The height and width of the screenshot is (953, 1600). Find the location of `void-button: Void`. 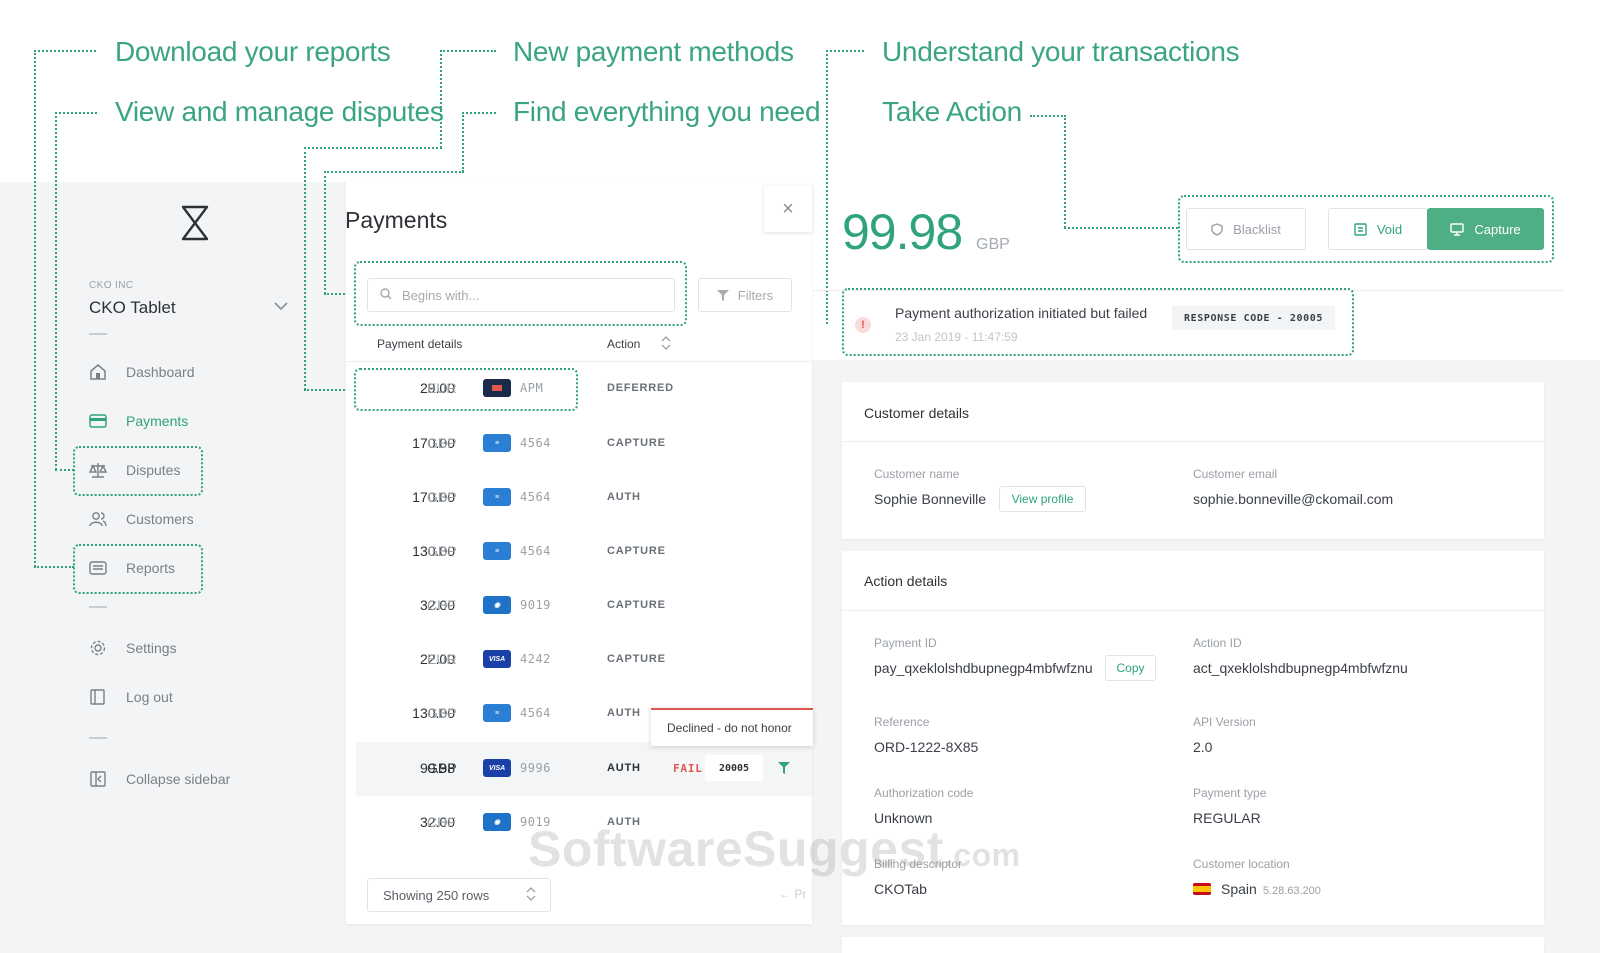

void-button: Void is located at coordinates (1378, 229).